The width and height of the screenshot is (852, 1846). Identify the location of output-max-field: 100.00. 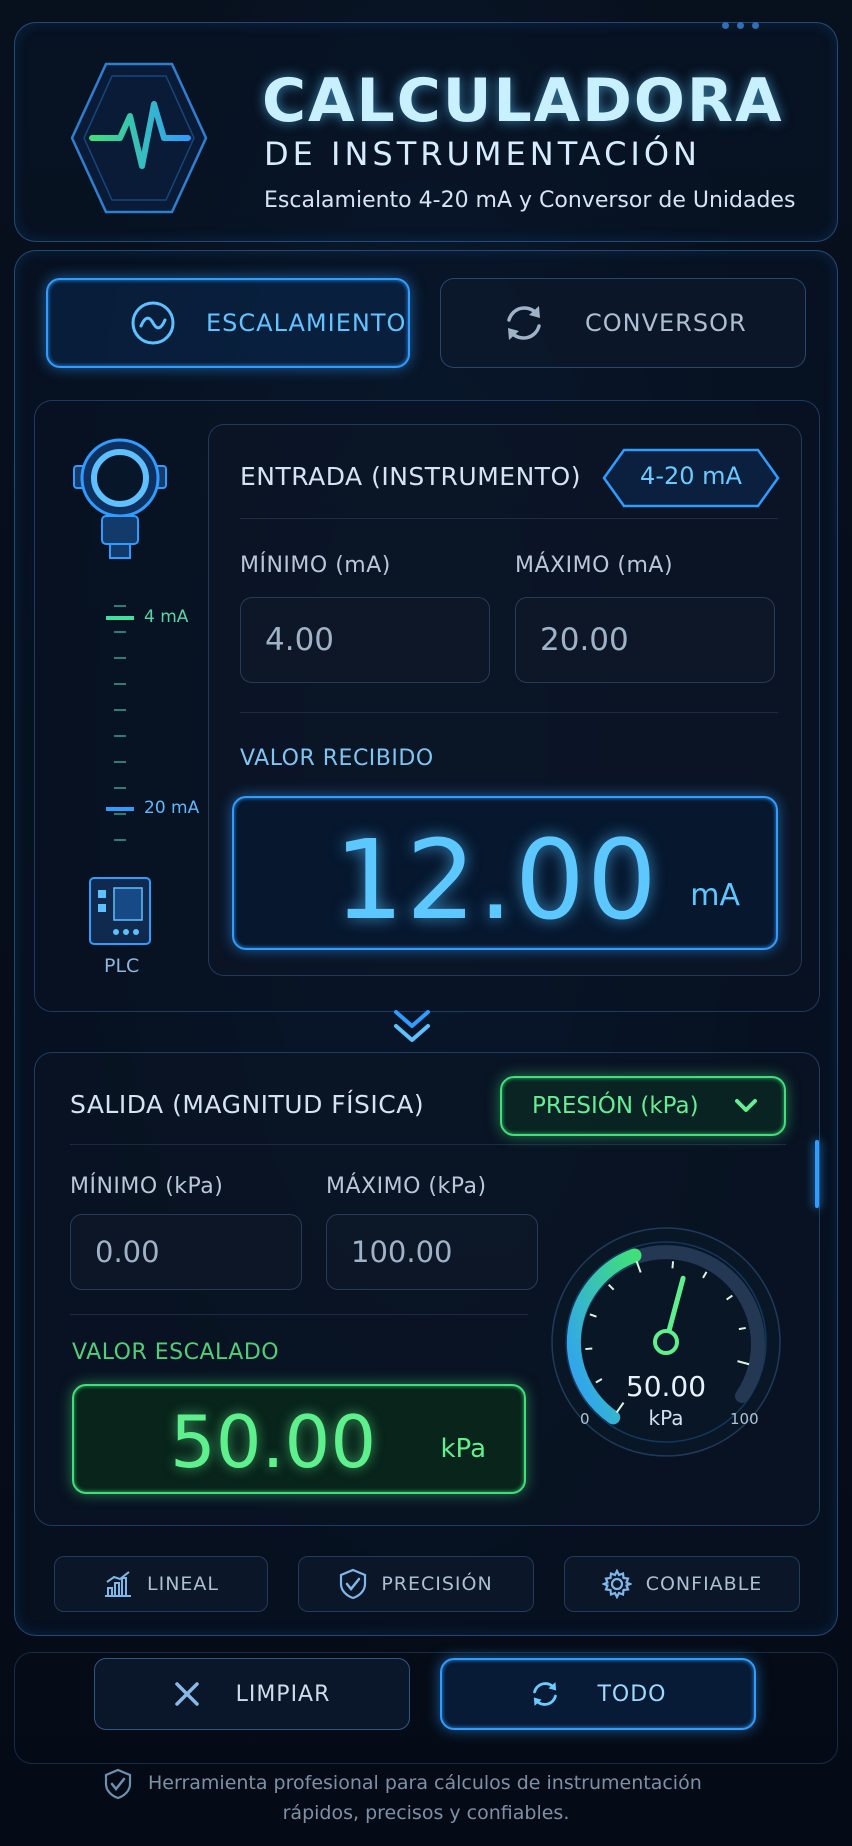
(432, 1252).